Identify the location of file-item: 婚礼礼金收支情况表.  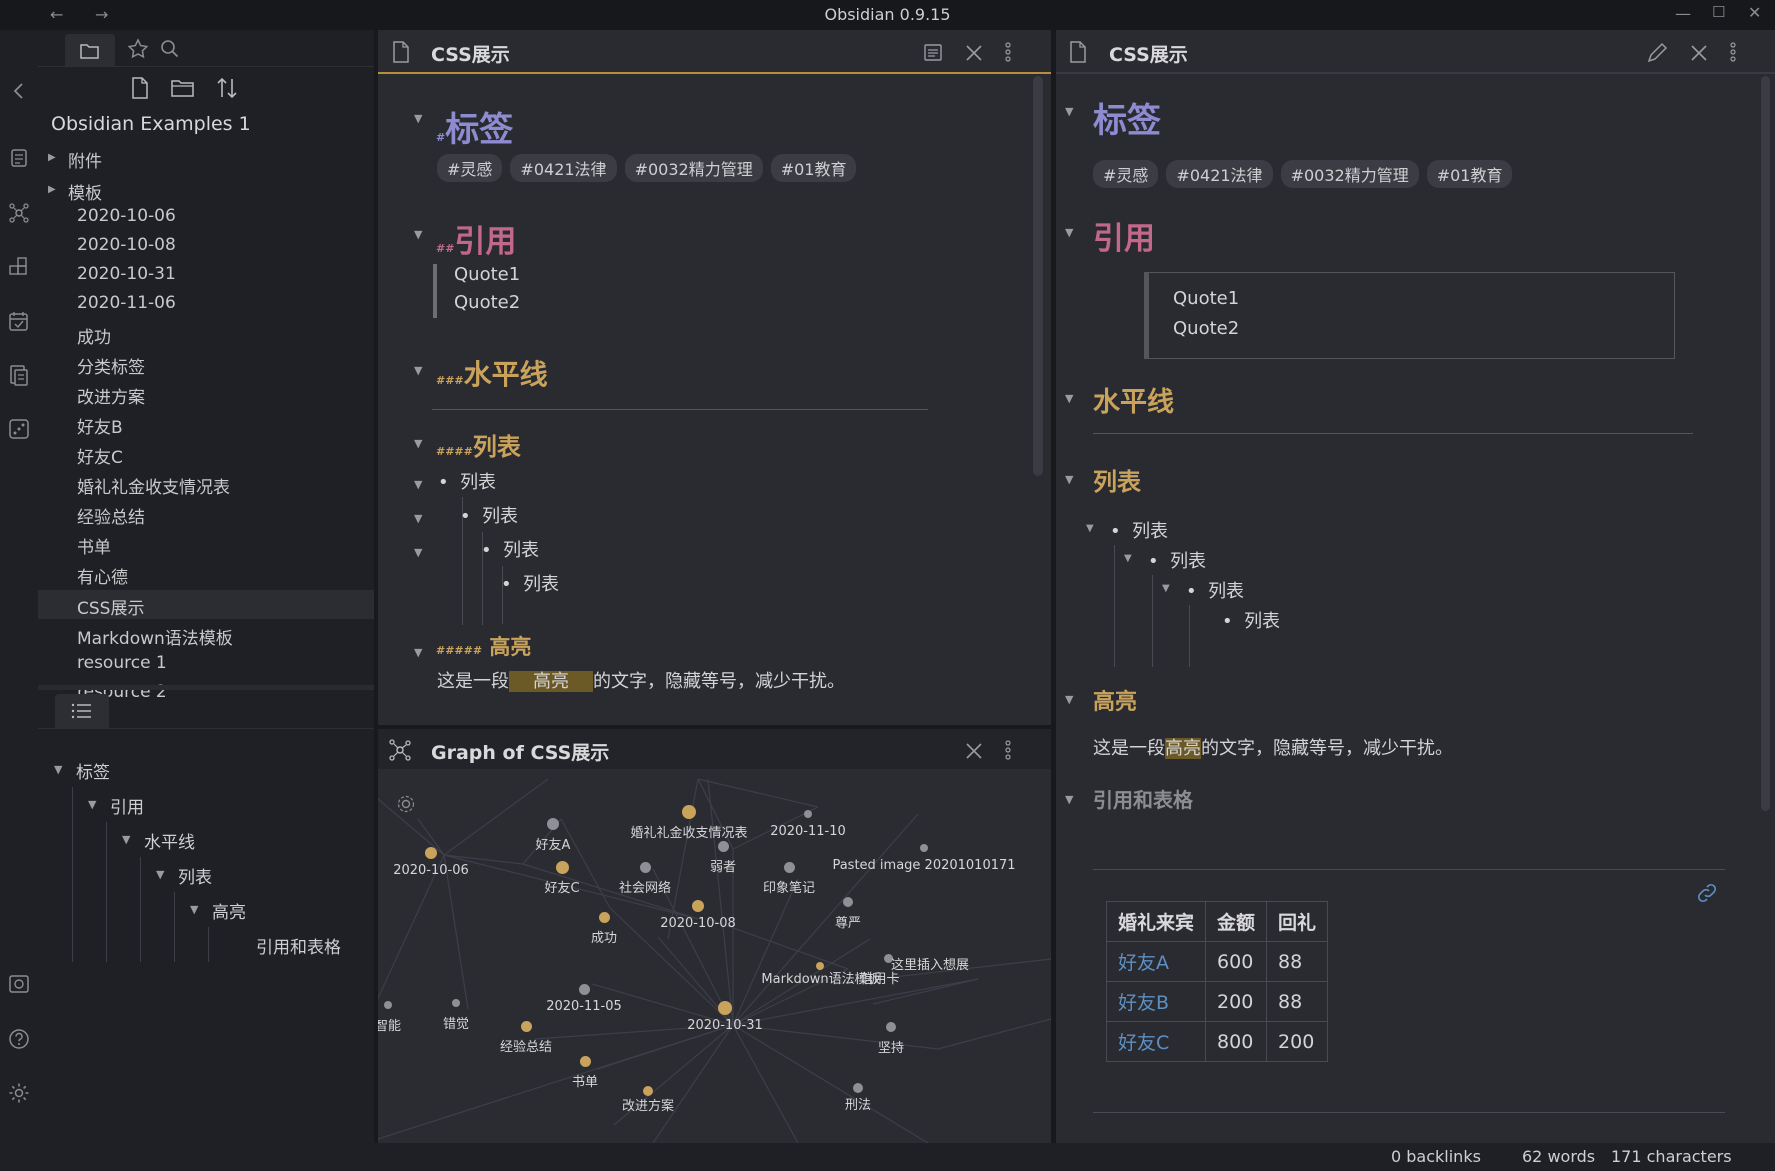
(153, 485).